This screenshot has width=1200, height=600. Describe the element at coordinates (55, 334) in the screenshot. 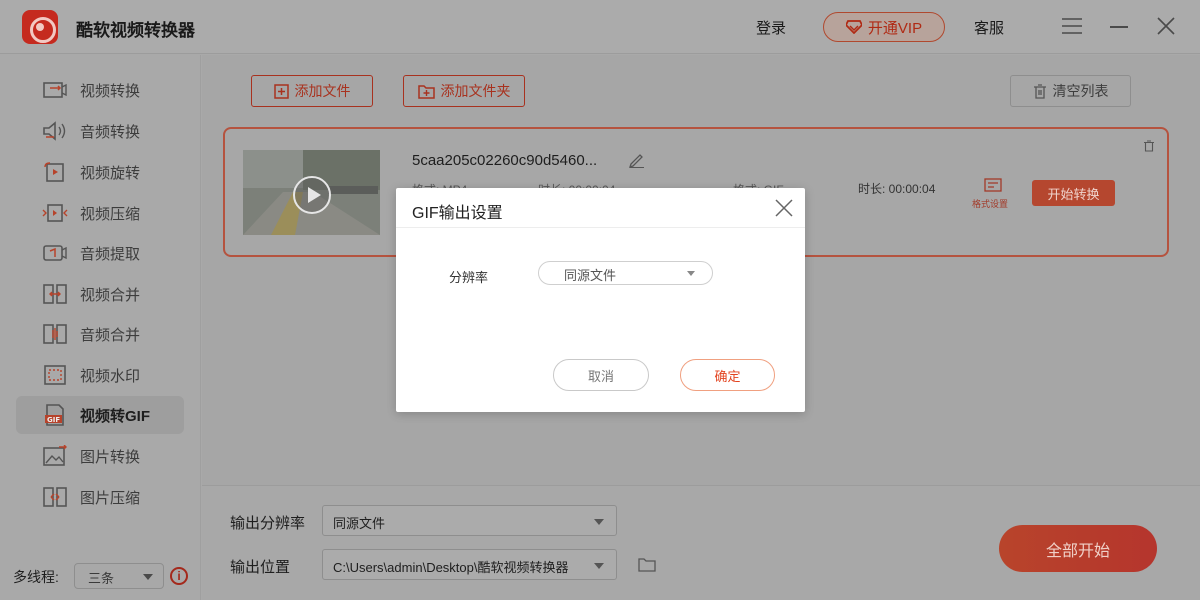

I see `audio-merge-icon` at that location.